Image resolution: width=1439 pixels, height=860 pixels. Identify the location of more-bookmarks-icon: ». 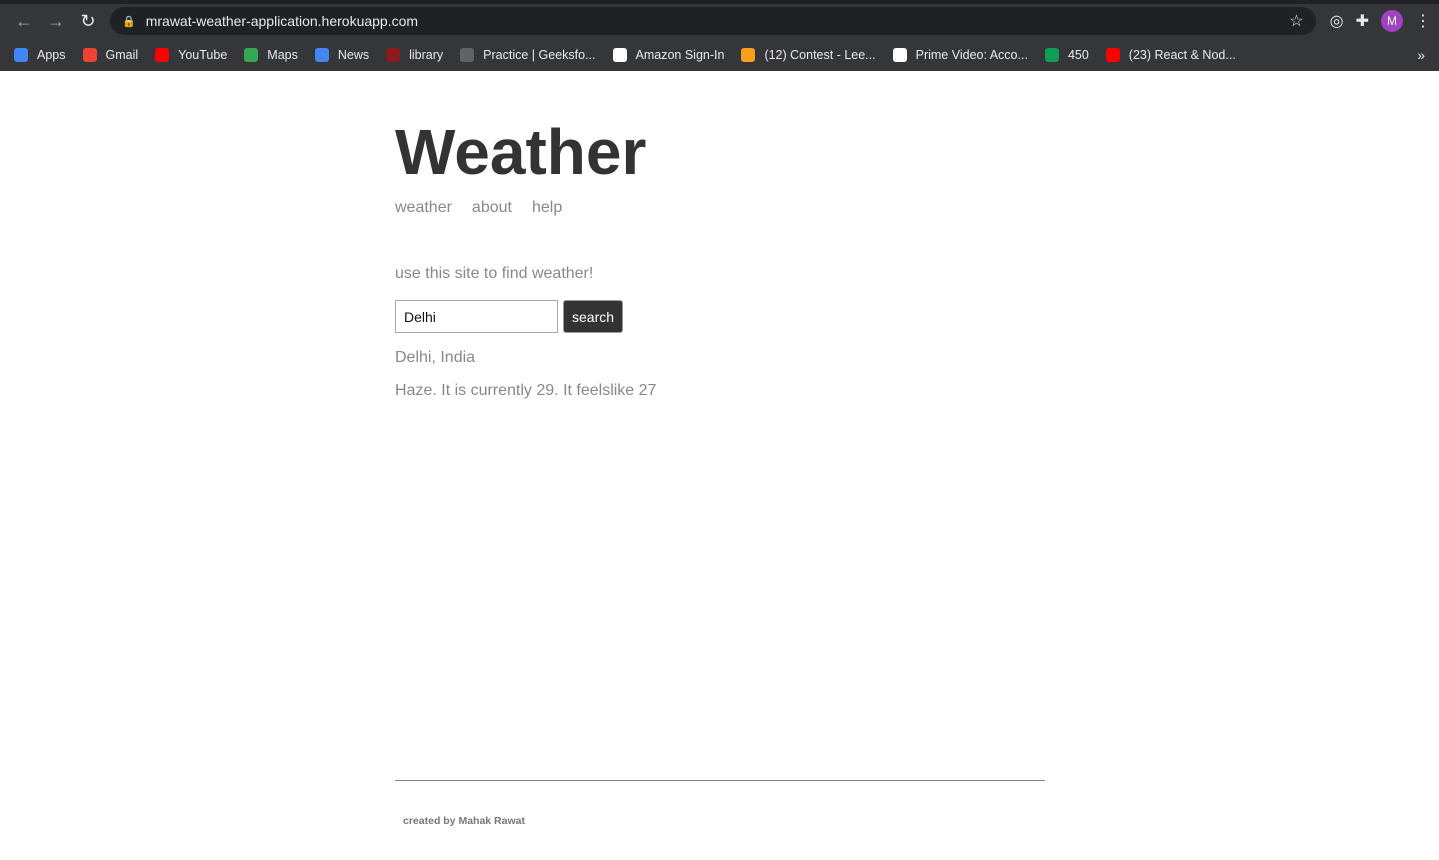
(1421, 55).